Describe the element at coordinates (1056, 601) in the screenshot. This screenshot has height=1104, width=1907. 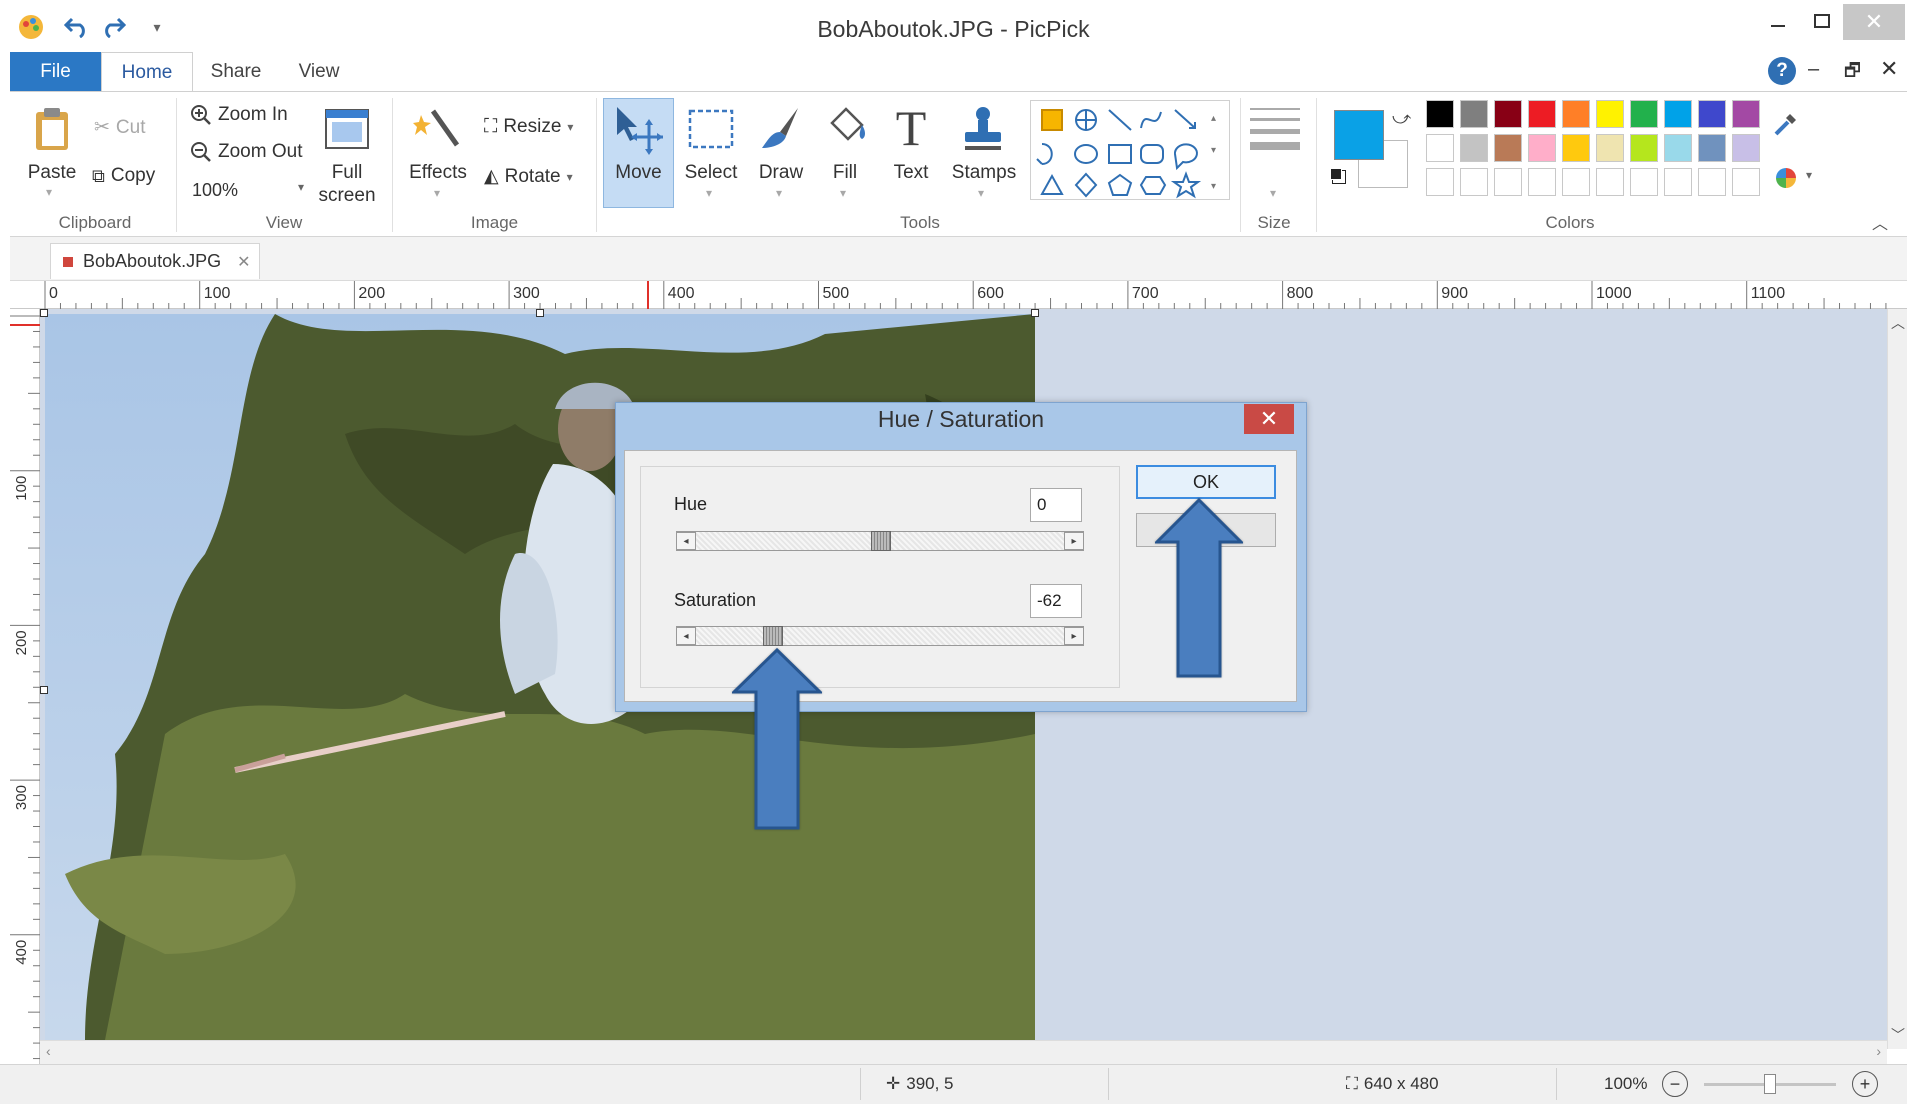
I see `saturation-input` at that location.